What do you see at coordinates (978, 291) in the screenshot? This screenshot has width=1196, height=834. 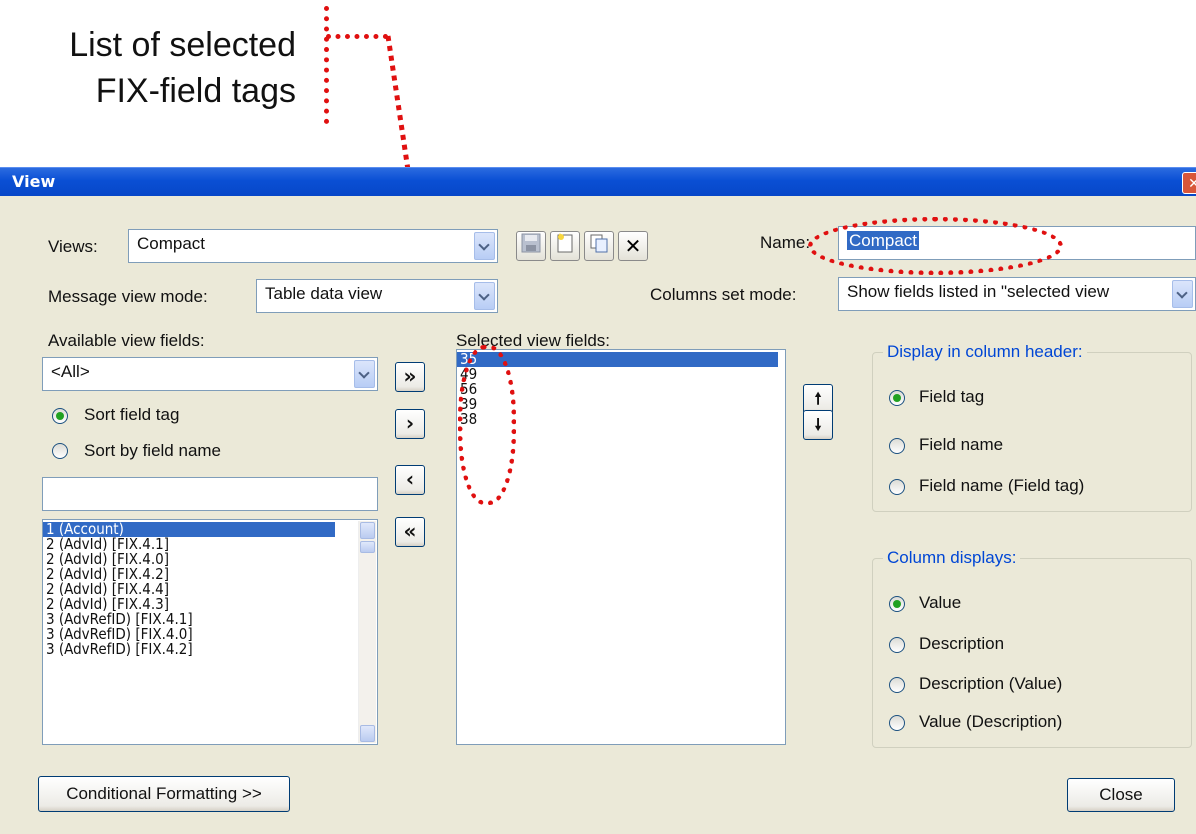 I see `columns-set-mode-value: Show fields listed in "selected view` at bounding box center [978, 291].